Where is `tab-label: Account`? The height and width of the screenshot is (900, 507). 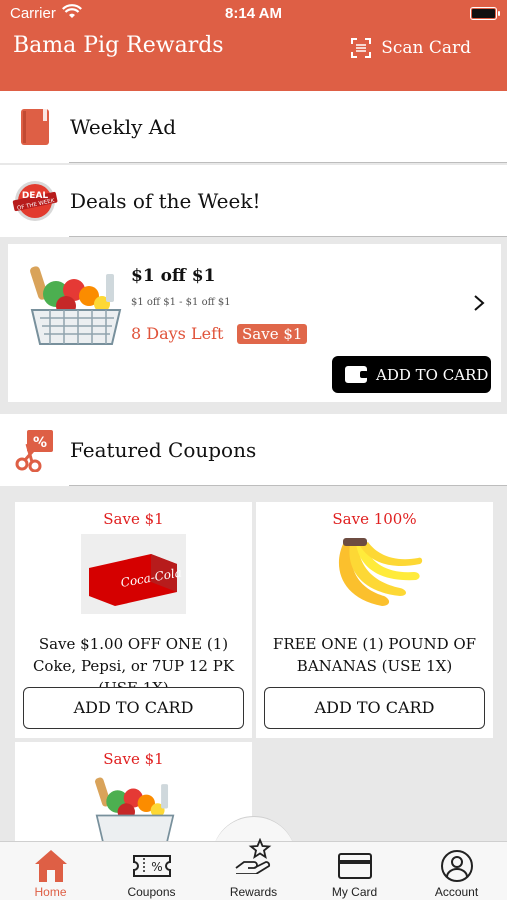
tab-label: Account is located at coordinates (456, 892).